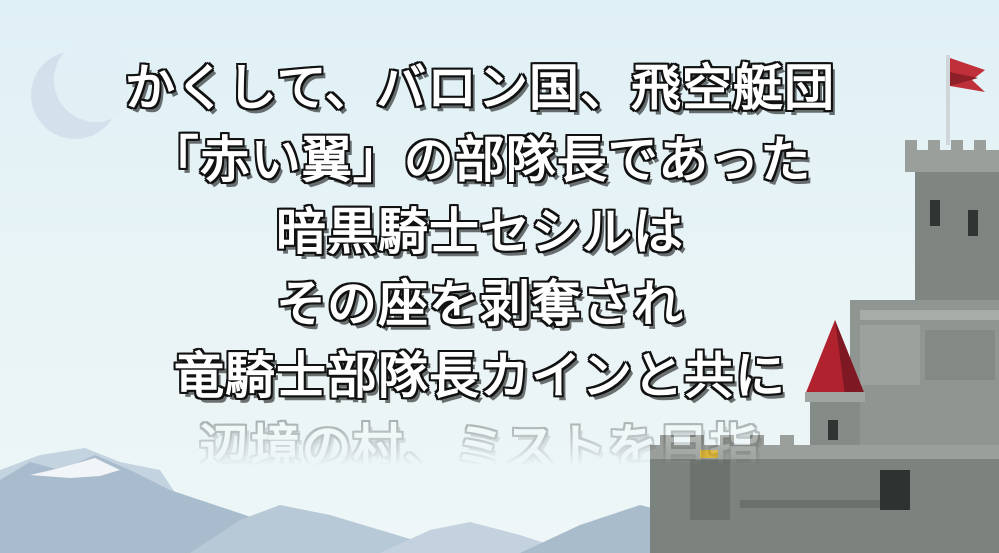 This screenshot has width=999, height=553. What do you see at coordinates (479, 376) in the screenshot?
I see `story-line: 竜騎士部隊長カインと共に` at bounding box center [479, 376].